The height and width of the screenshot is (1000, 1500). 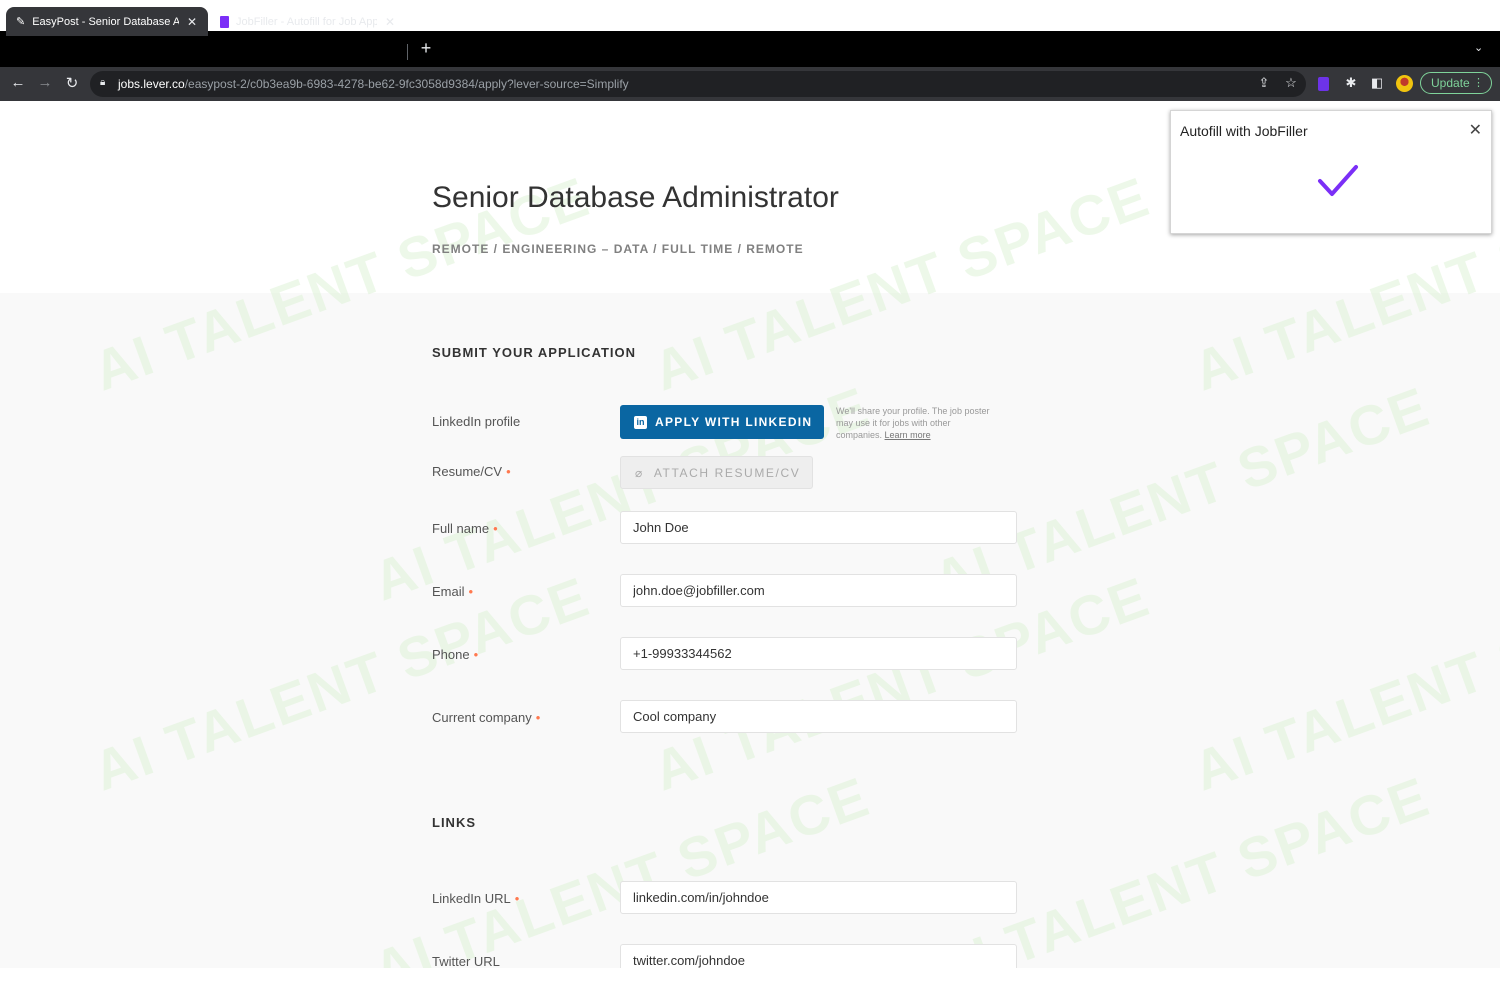 I want to click on submit-application-heading: SUBMIT YOUR APPLICATION, so click(x=534, y=352).